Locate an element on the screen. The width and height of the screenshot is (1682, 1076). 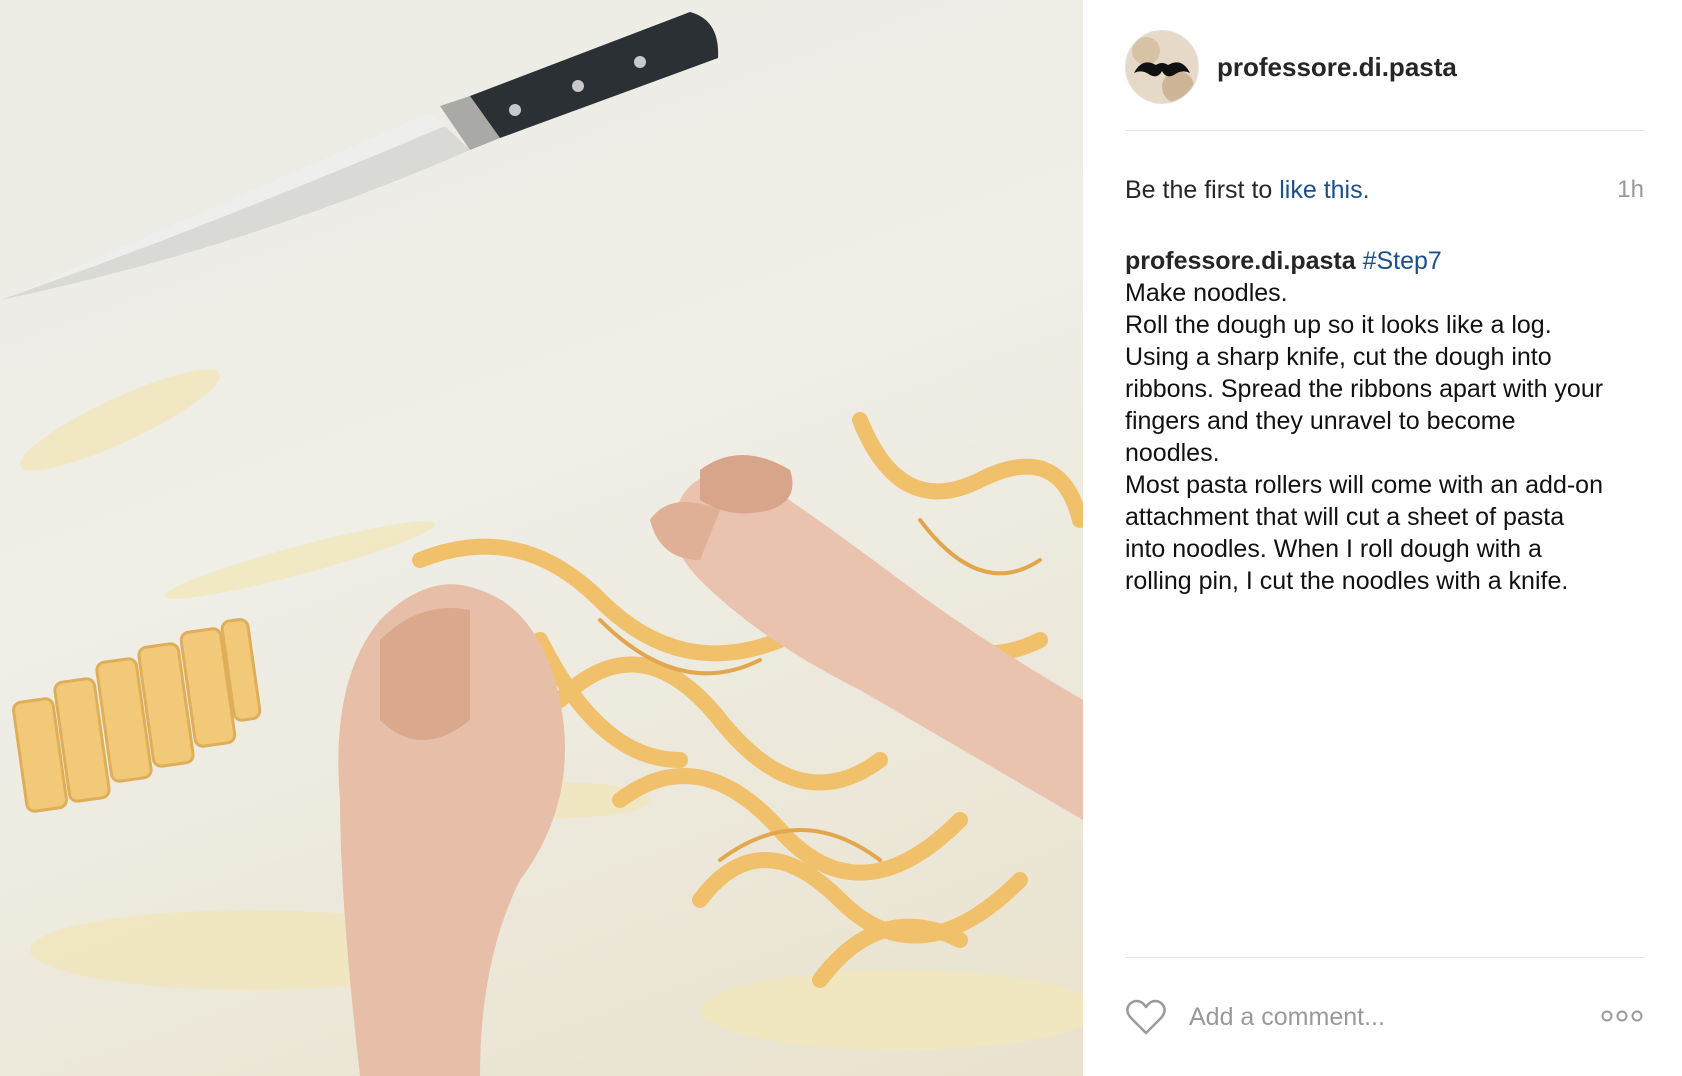
header-divider is located at coordinates (1384, 130).